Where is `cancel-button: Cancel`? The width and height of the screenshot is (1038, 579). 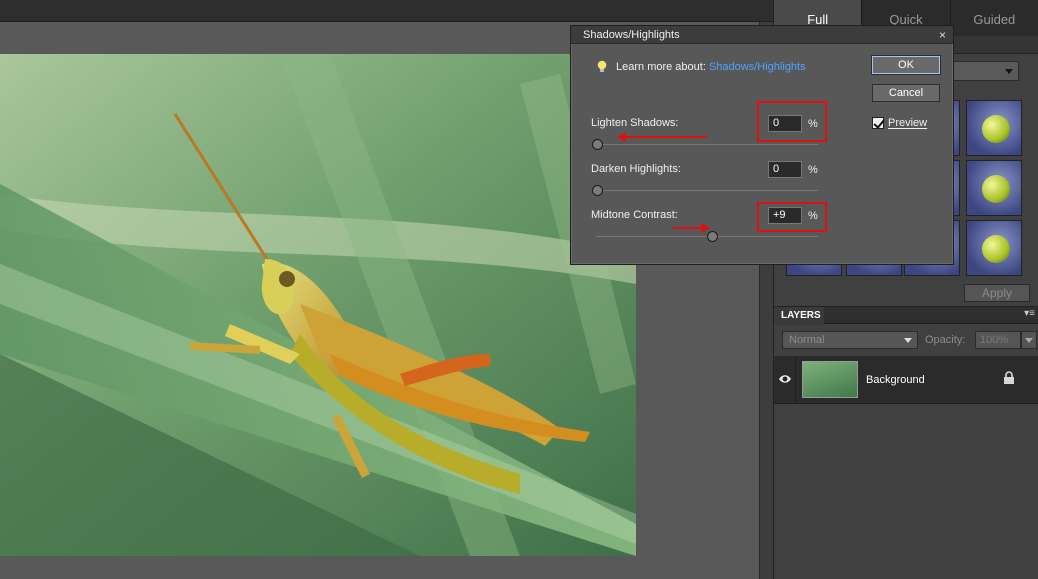
cancel-button: Cancel is located at coordinates (906, 93).